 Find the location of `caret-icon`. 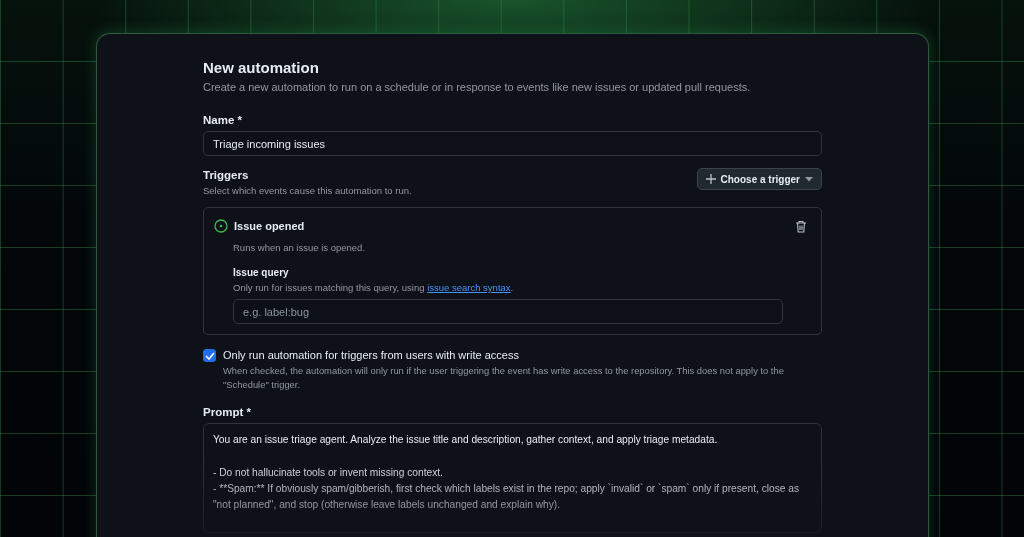

caret-icon is located at coordinates (809, 179).